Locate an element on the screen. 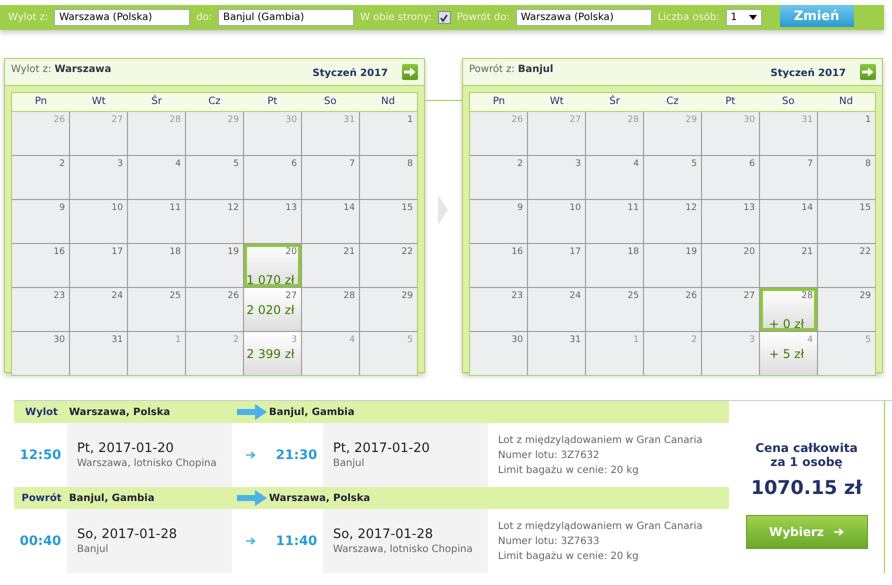 The image size is (892, 585). leg-to: Banjul, Gambia is located at coordinates (311, 412).